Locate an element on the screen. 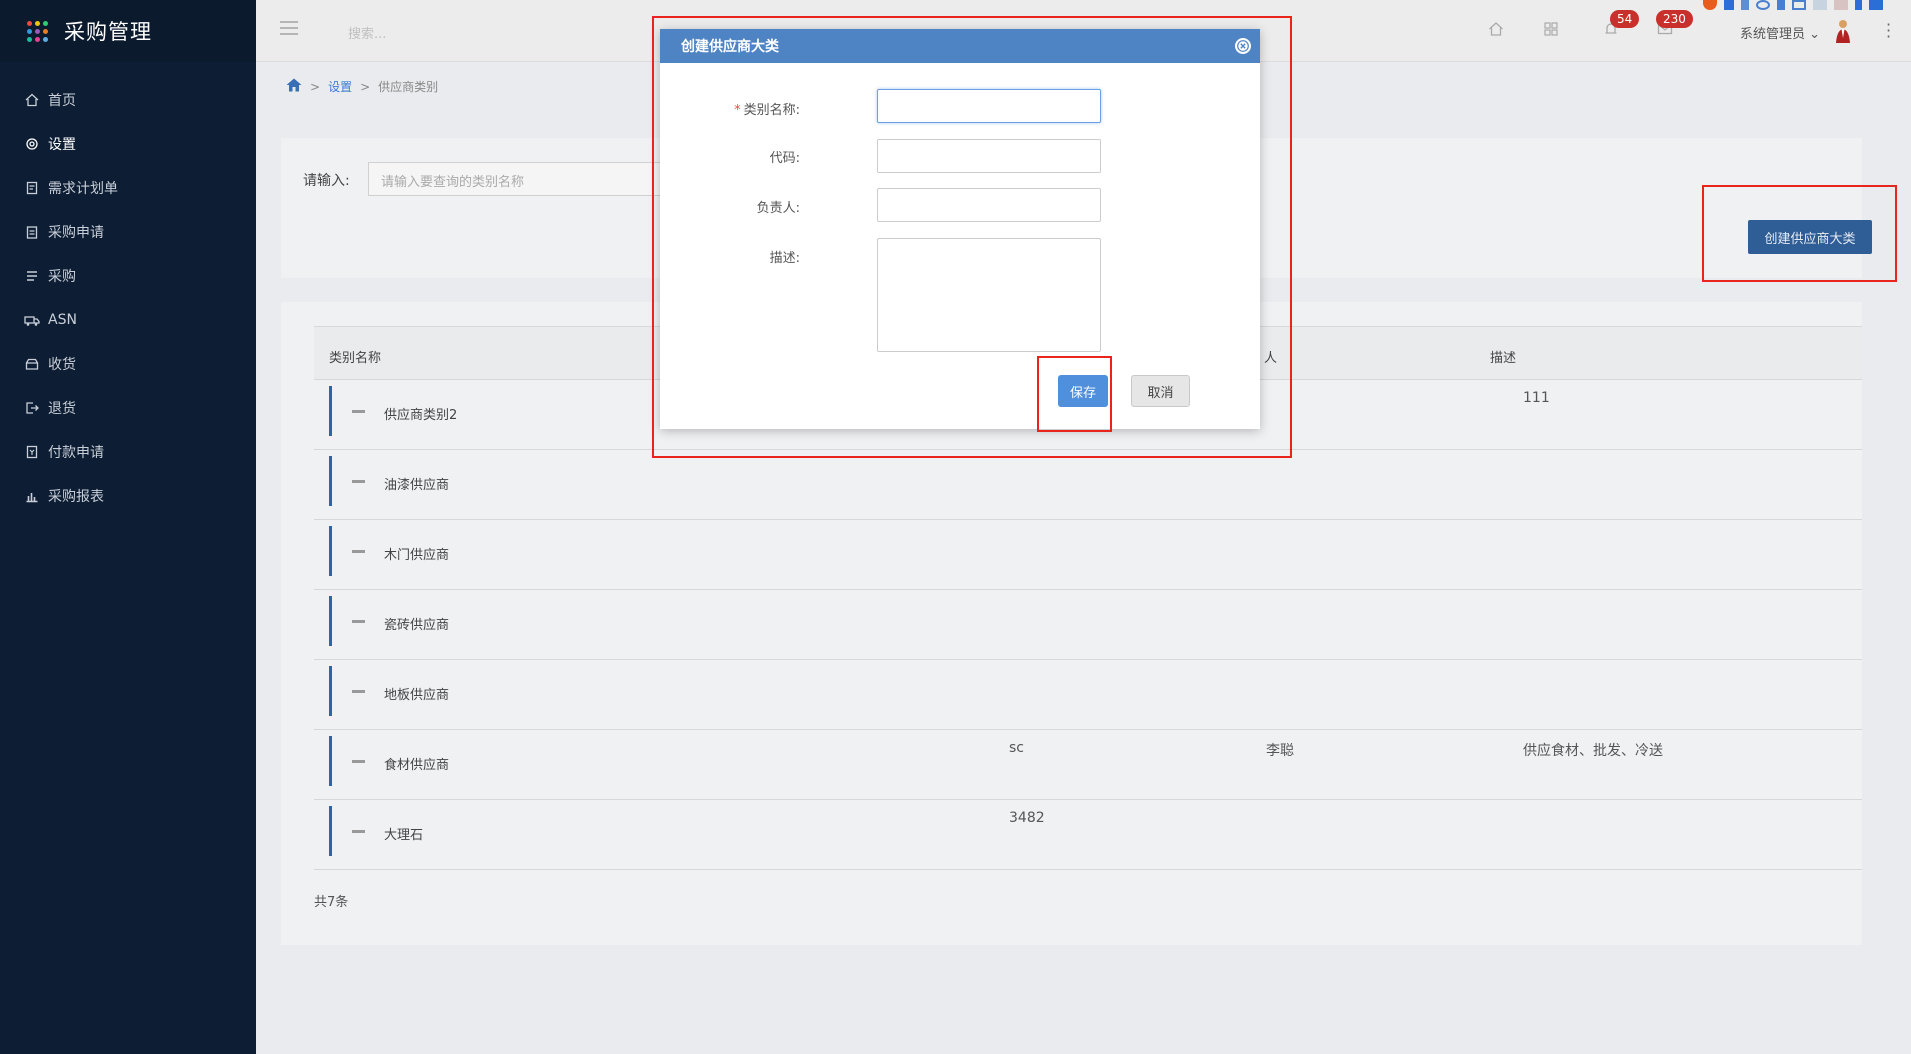 Image resolution: width=1911 pixels, height=1054 pixels. sidebar-item-purchase-report: 采购报表 is located at coordinates (128, 496).